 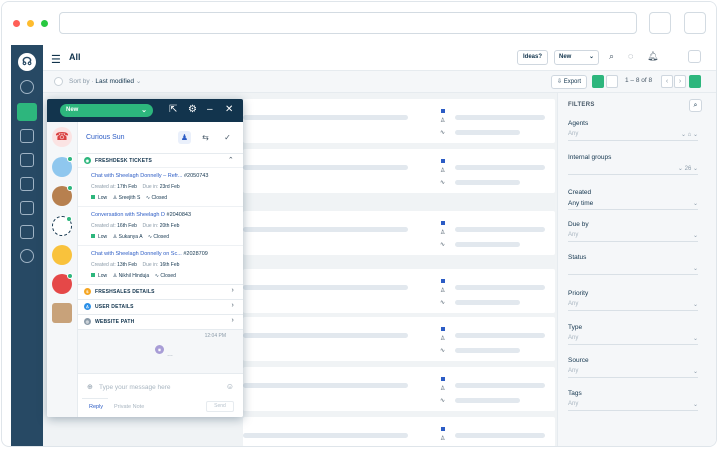 What do you see at coordinates (695, 105) in the screenshot?
I see `filter-search-icon: ⌕` at bounding box center [695, 105].